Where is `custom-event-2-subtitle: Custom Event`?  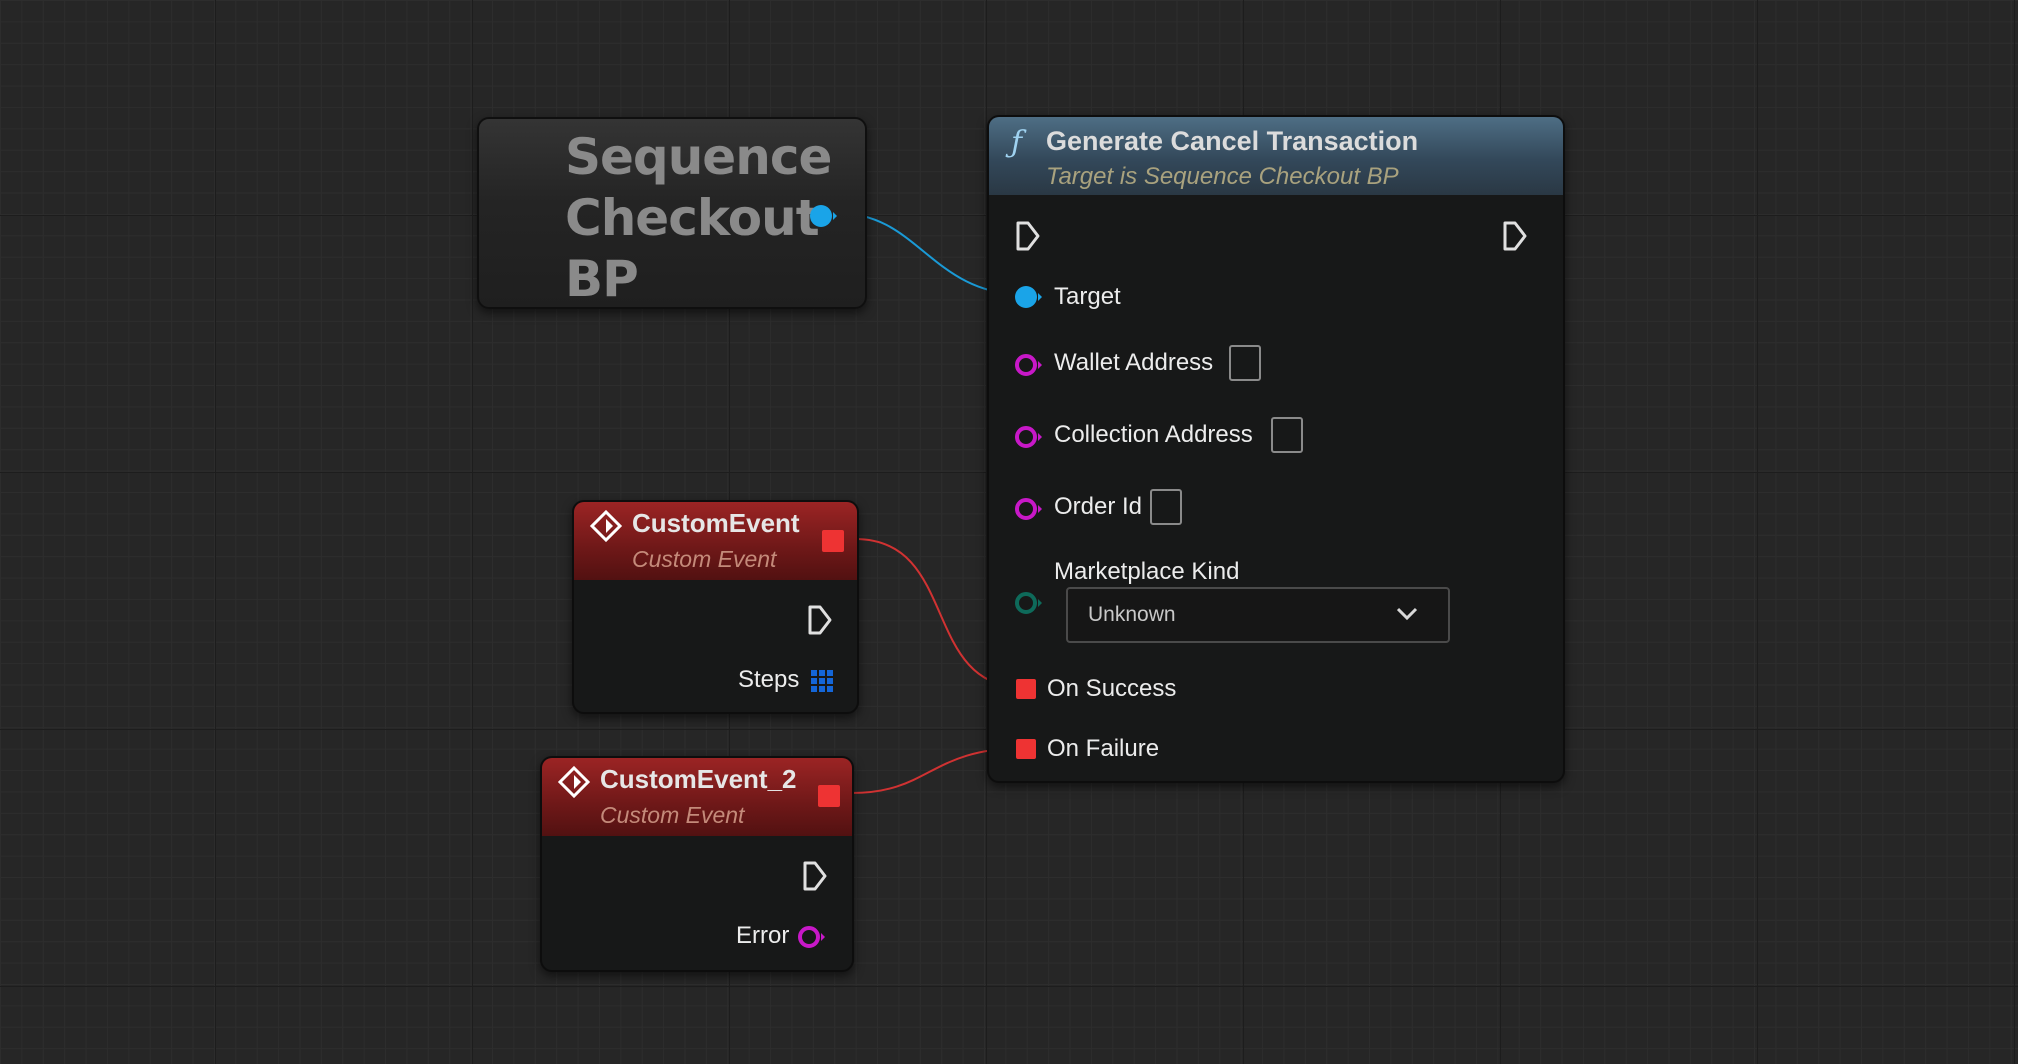 custom-event-2-subtitle: Custom Event is located at coordinates (672, 815).